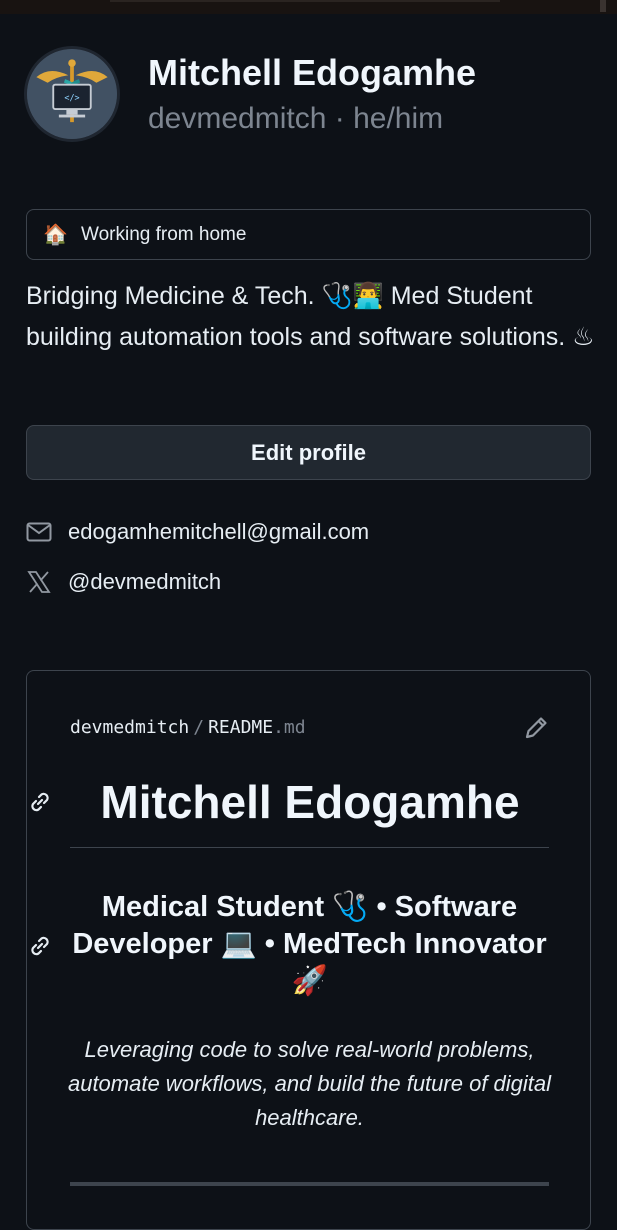 This screenshot has height=1230, width=617. I want to click on top-strip-mark, so click(603, 6).